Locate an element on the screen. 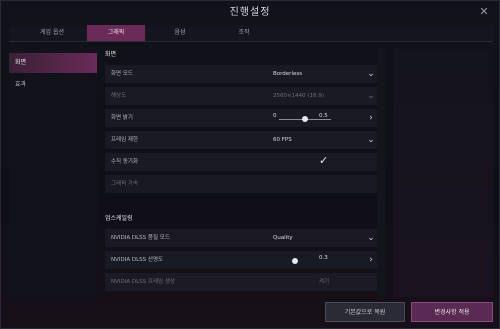 Image resolution: width=500 pixels, height=329 pixels. section-title-upscaling: 업스케일링 is located at coordinates (119, 218).